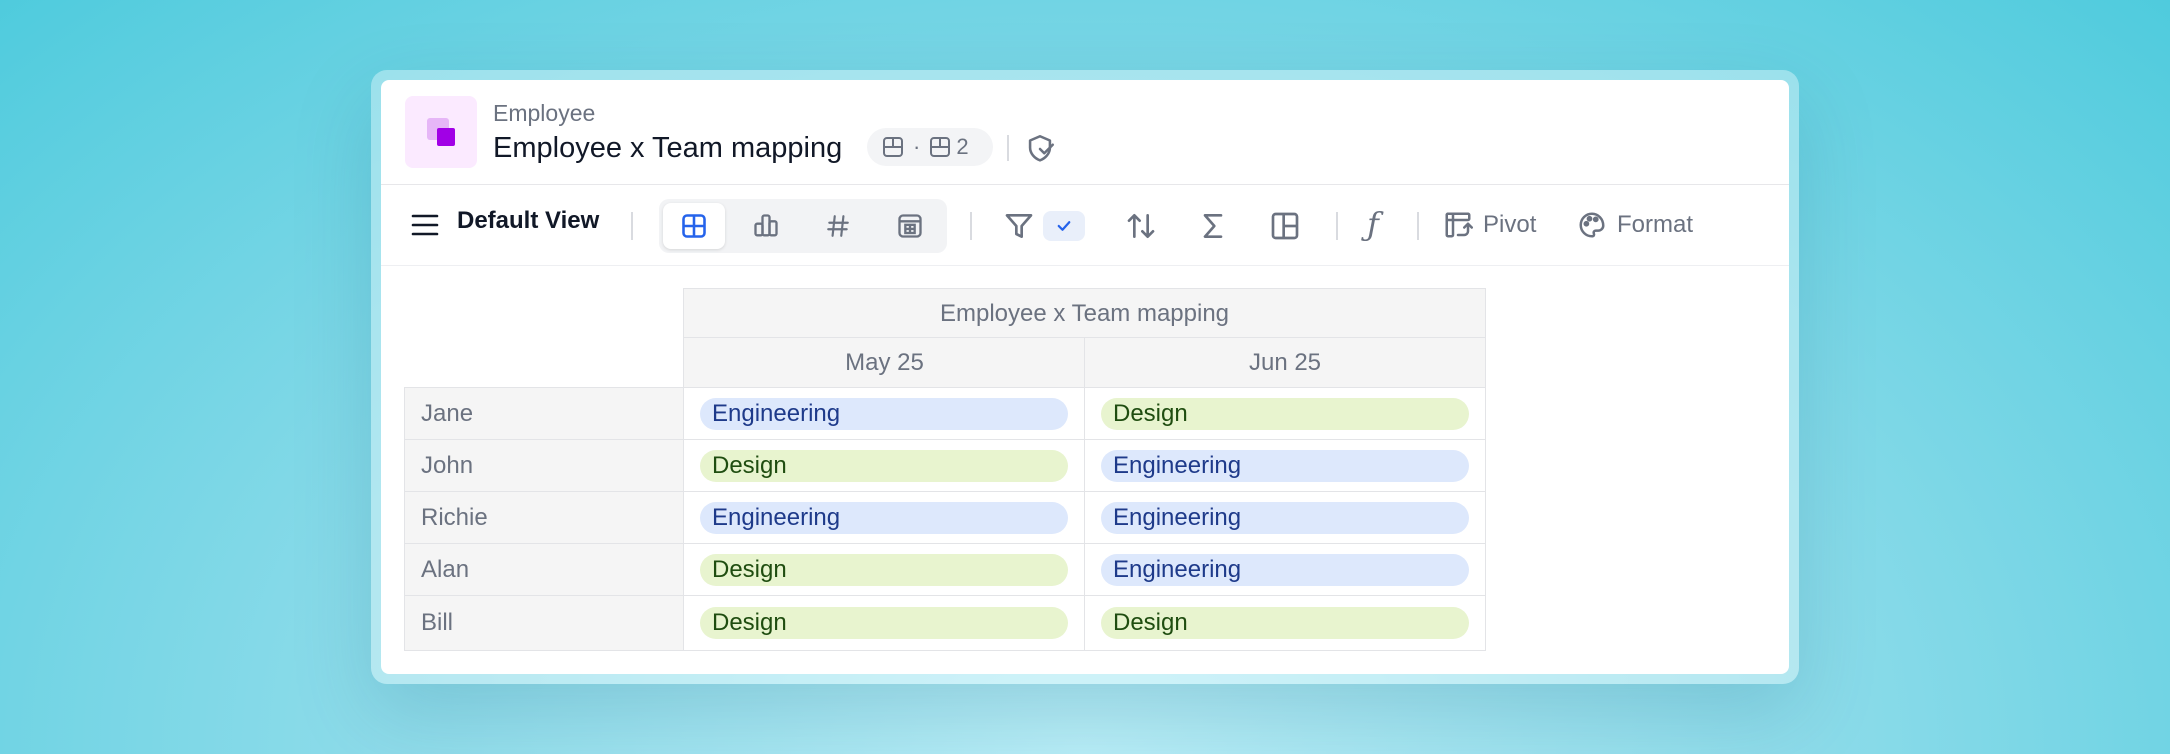  Describe the element at coordinates (1008, 148) in the screenshot. I see `header-divider` at that location.